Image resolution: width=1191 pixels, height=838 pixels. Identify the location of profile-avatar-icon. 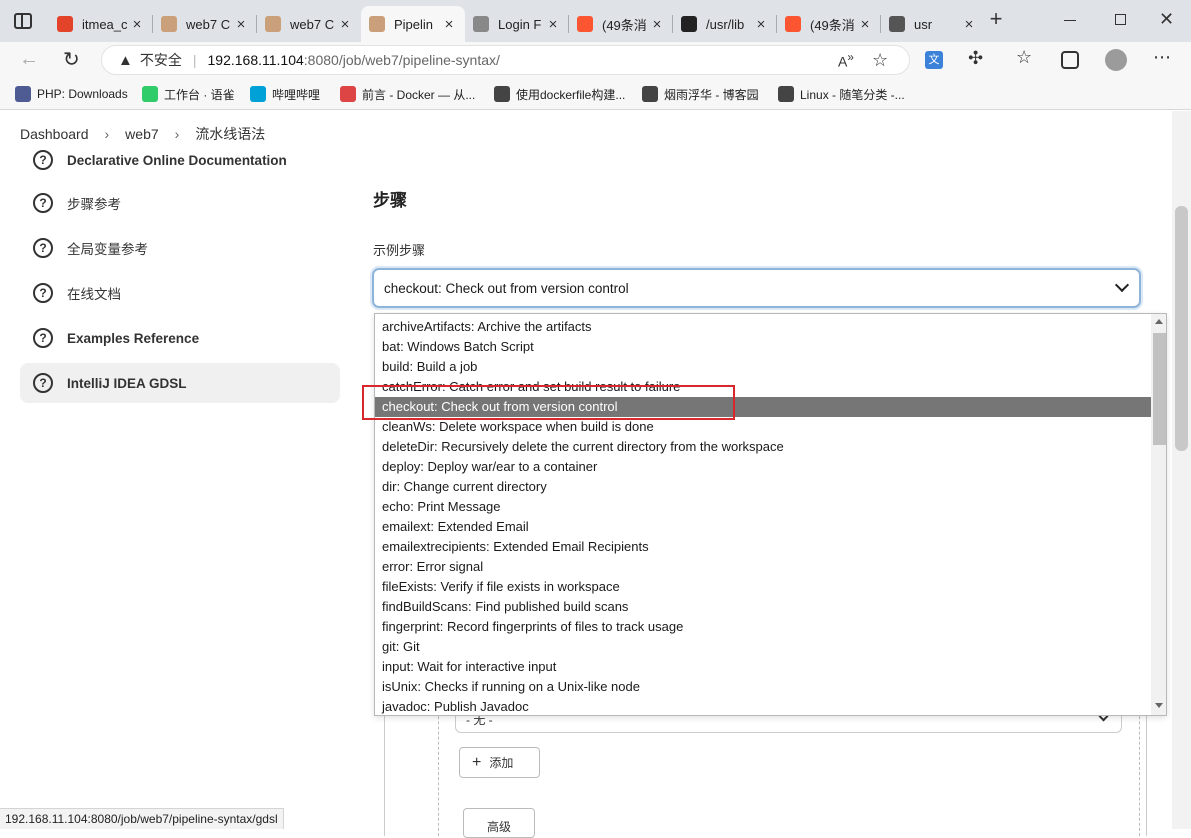
(1116, 60).